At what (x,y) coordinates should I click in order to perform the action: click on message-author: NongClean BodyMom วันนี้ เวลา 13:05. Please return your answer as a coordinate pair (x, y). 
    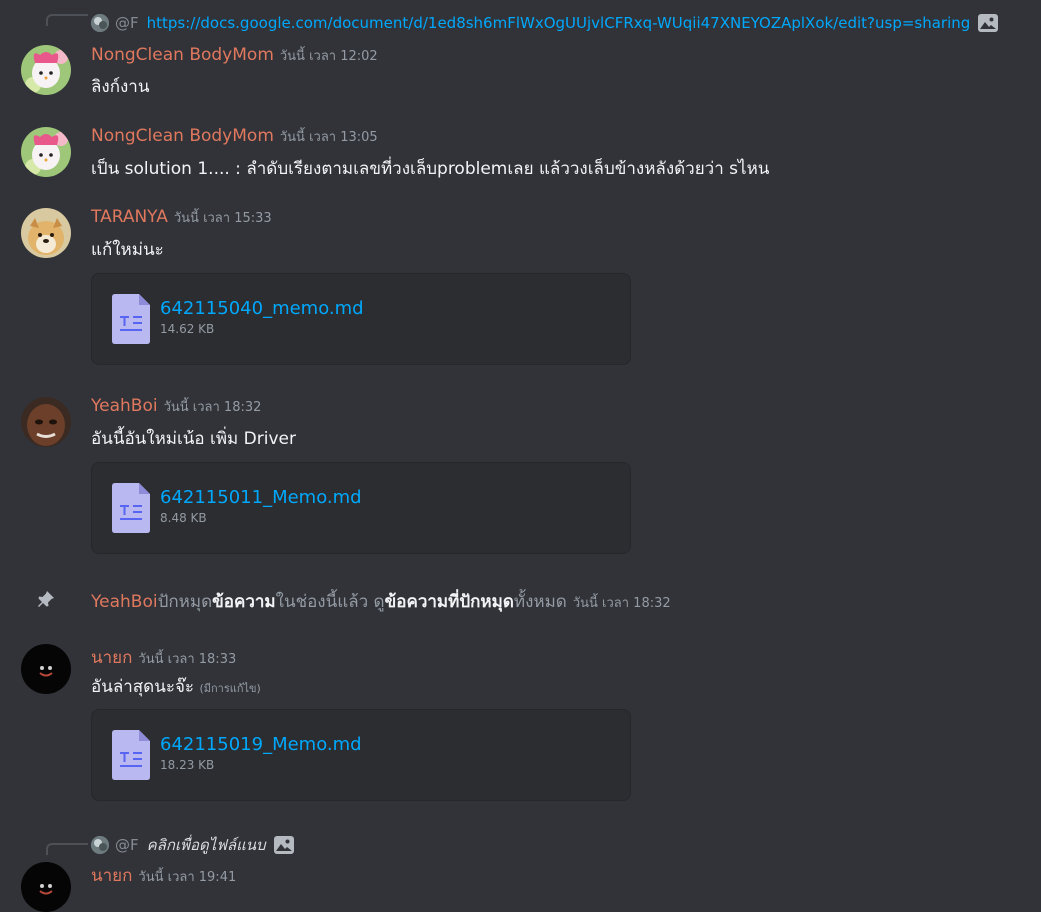
    Looking at the image, I should click on (234, 136).